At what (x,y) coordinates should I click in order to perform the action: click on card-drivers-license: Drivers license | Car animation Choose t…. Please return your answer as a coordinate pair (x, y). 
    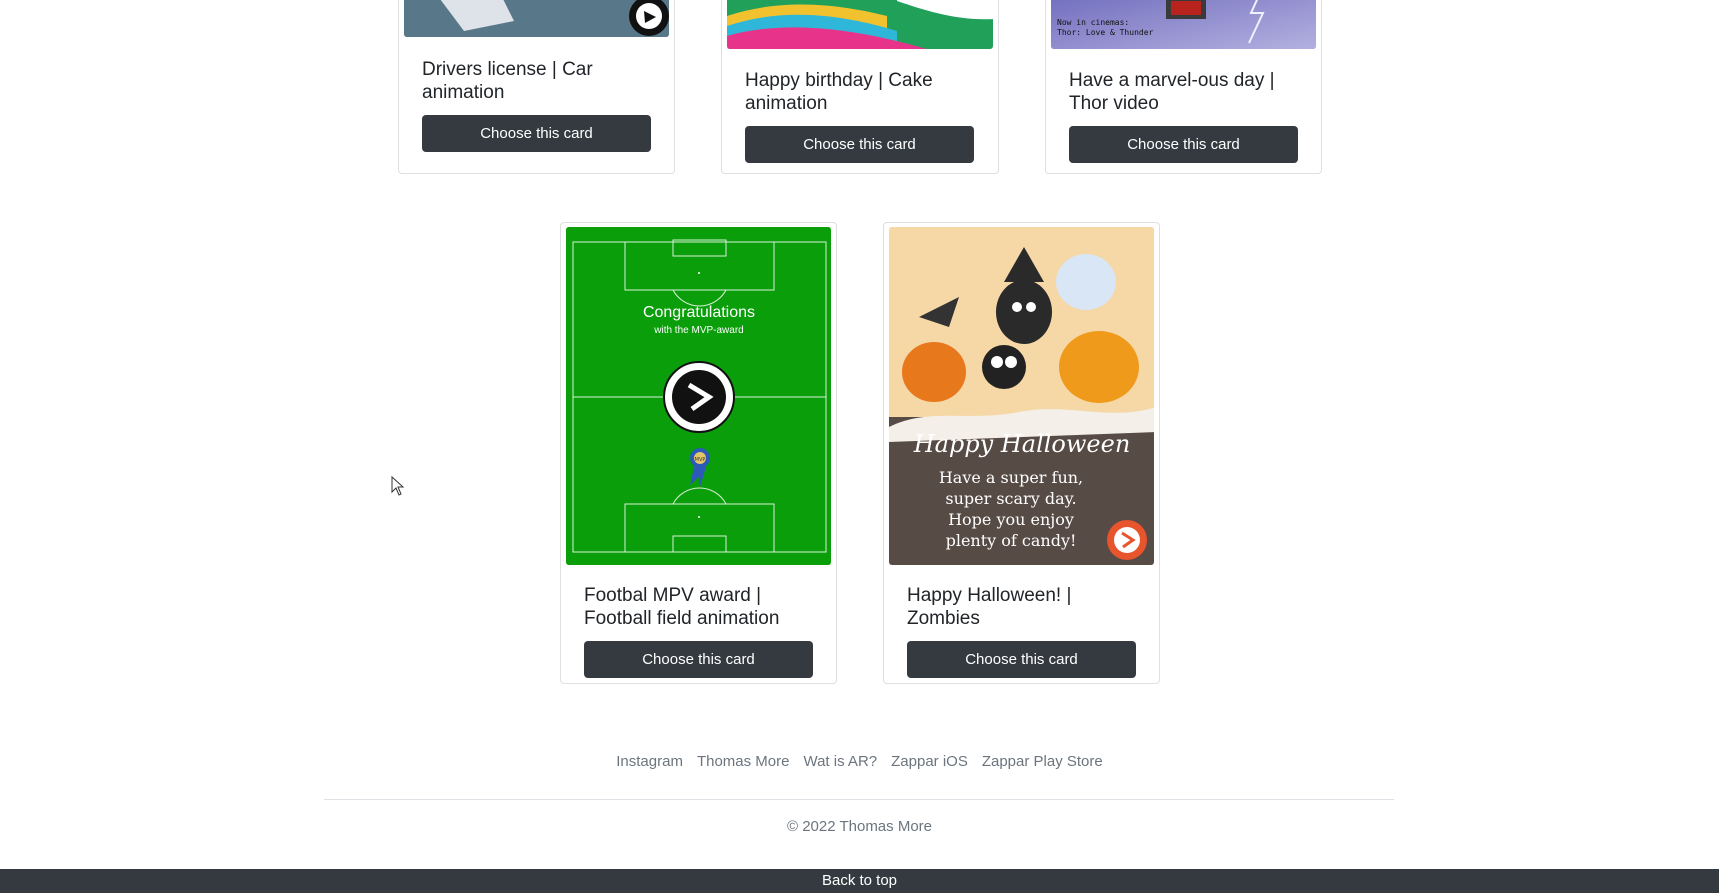
    Looking at the image, I should click on (536, 87).